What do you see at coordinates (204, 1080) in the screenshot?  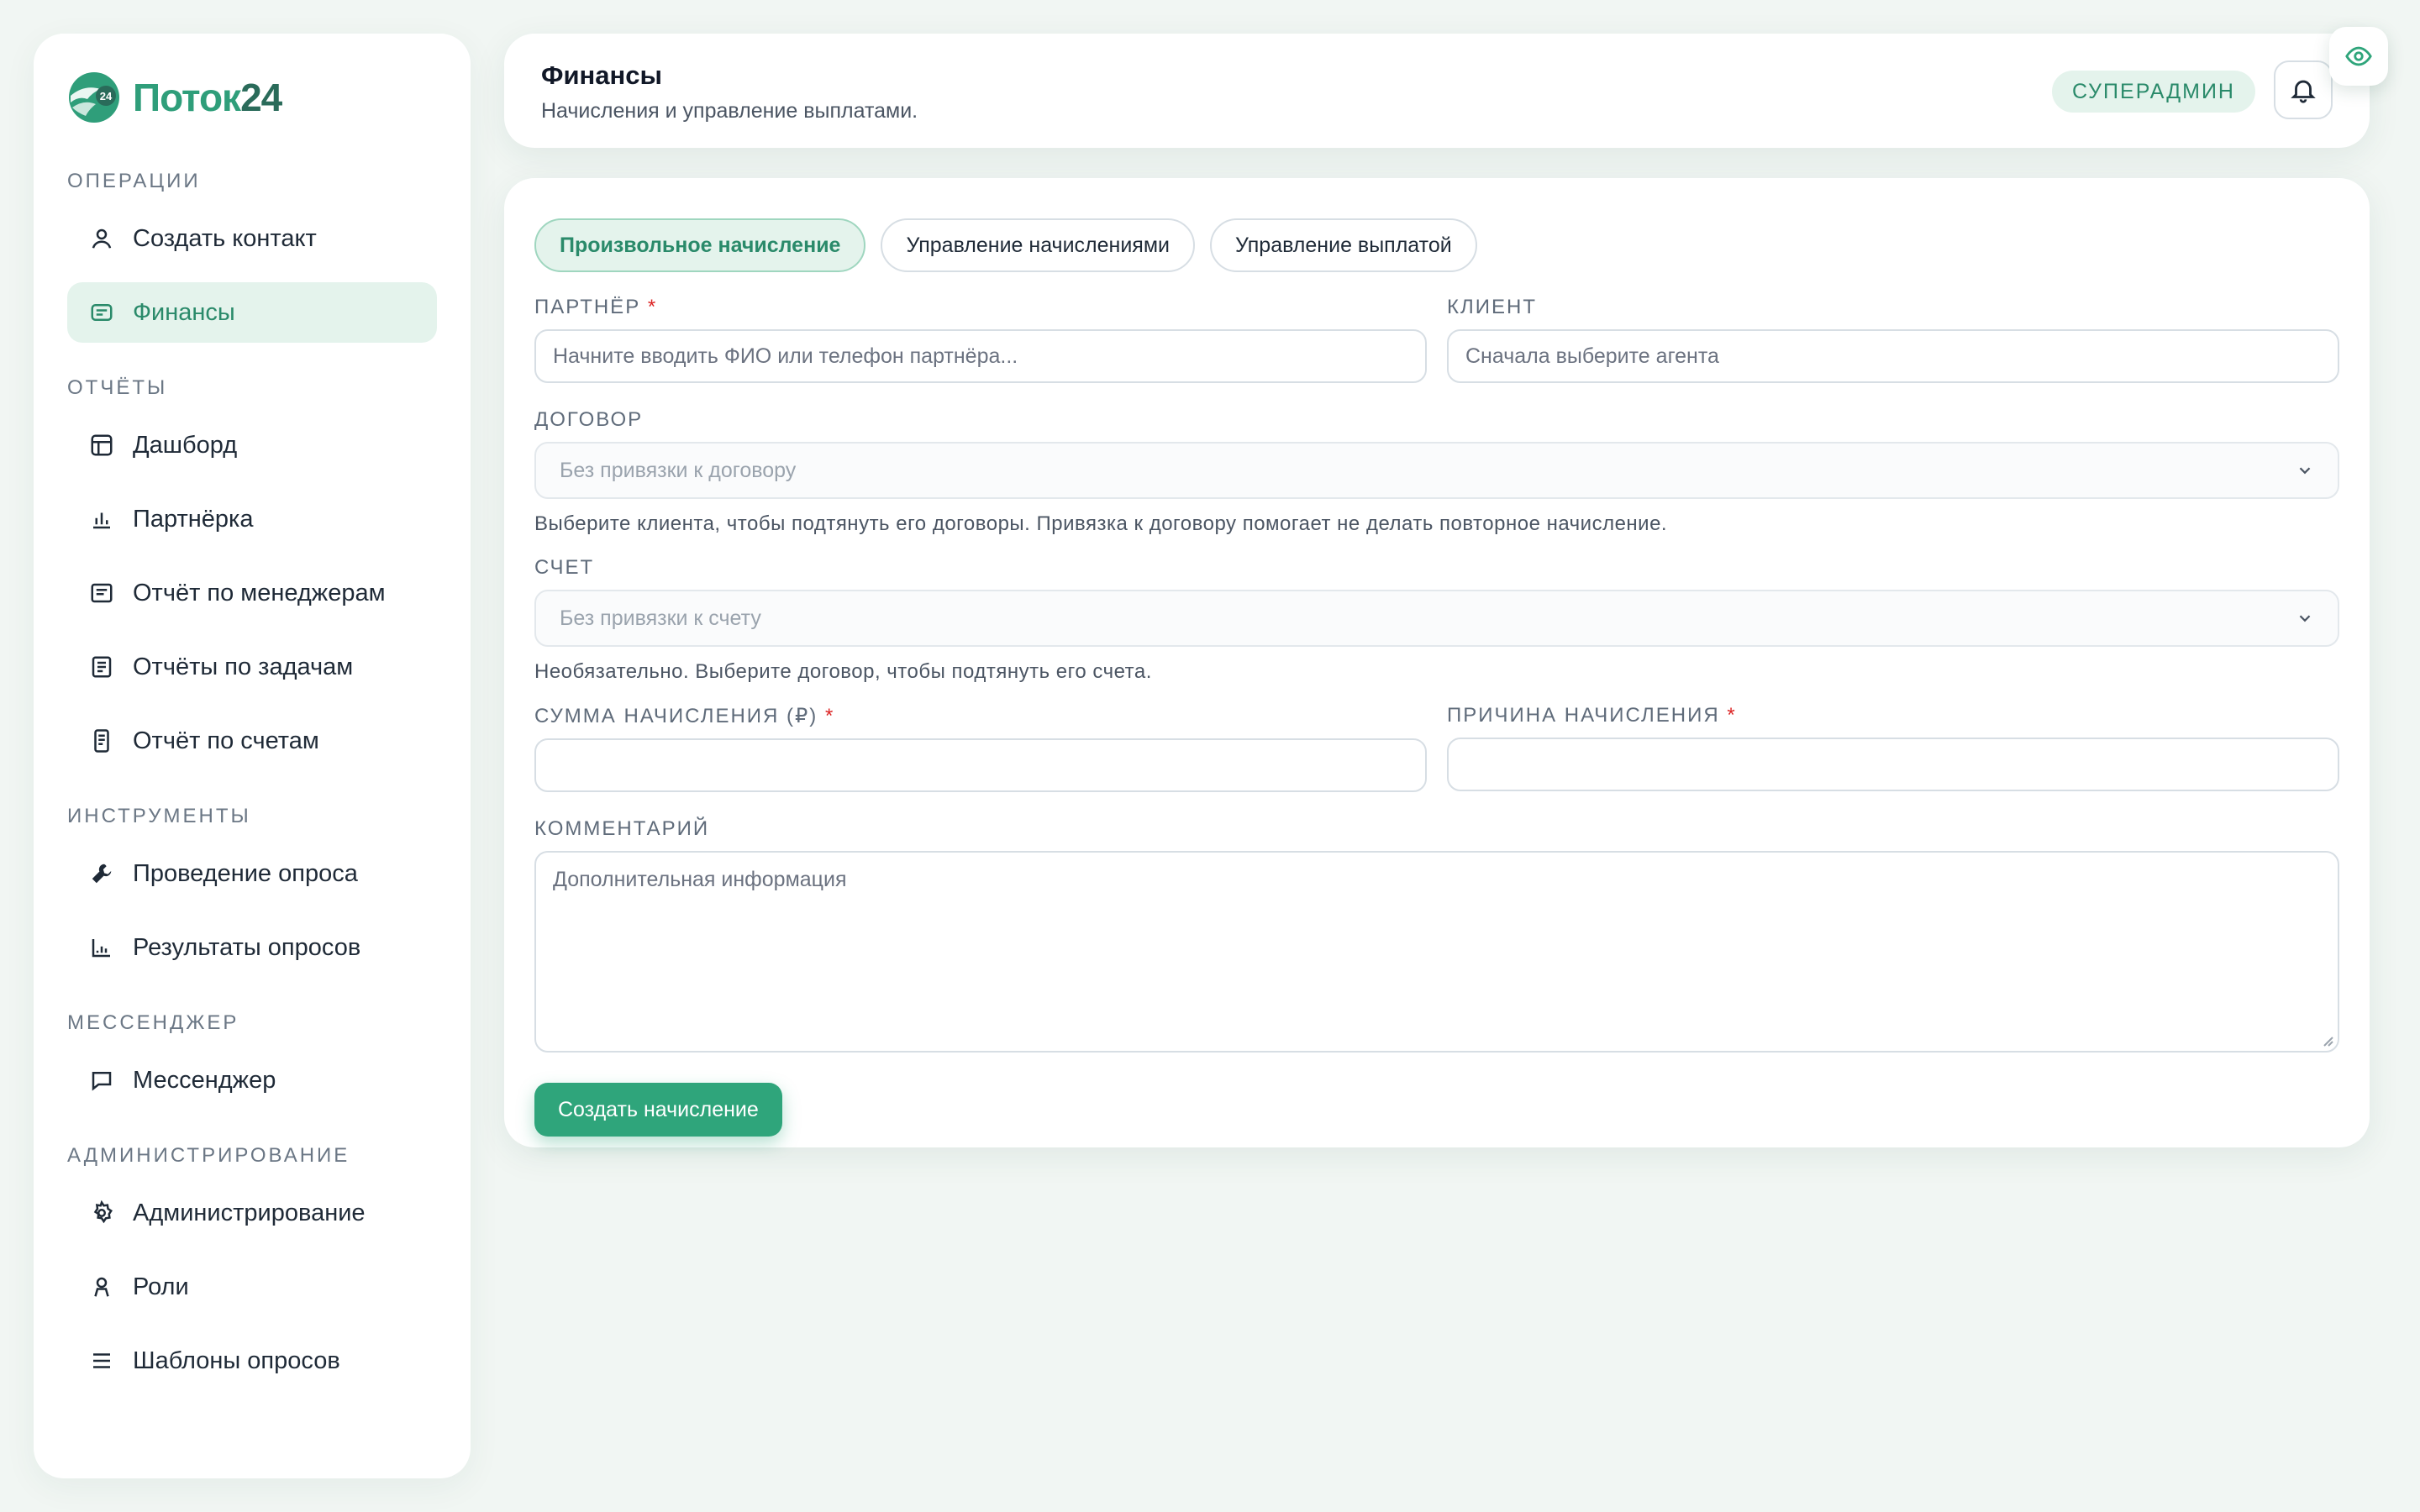 I see `sidebar-item-label: Мессенджер` at bounding box center [204, 1080].